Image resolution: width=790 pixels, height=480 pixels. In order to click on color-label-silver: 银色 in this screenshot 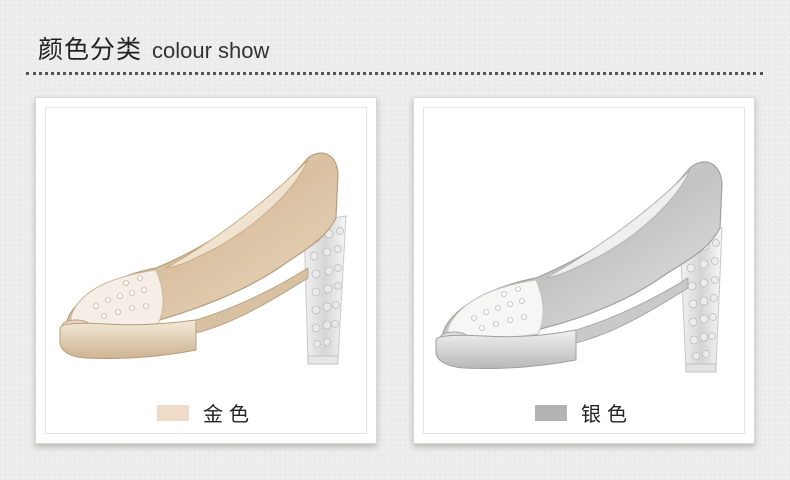, I will do `click(607, 414)`.